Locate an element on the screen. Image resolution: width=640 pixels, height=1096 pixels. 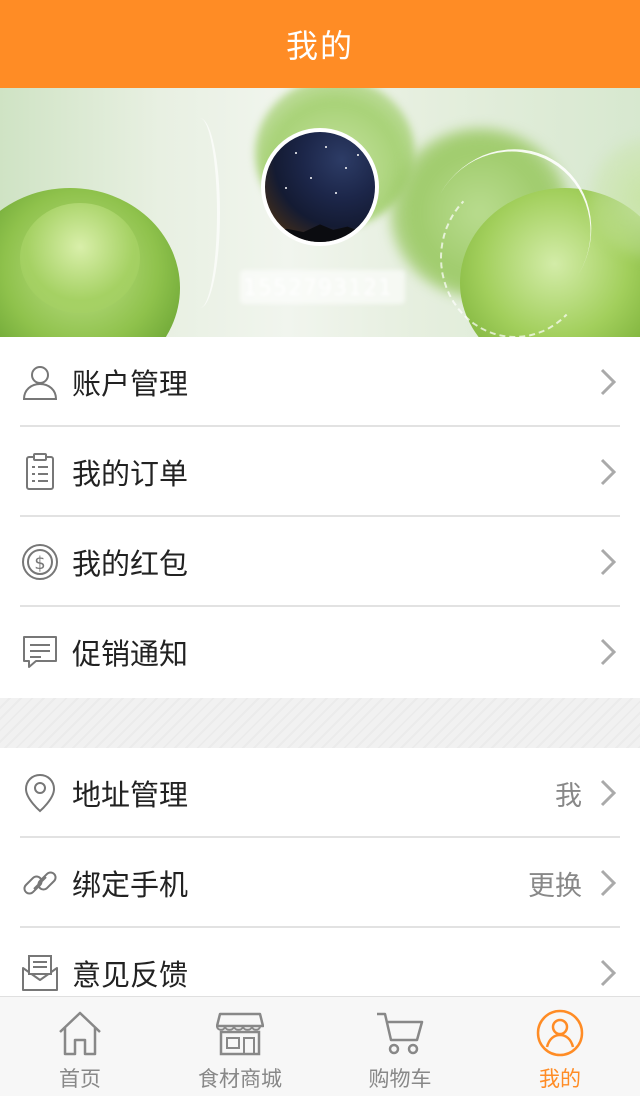
tab-label: 购物车 is located at coordinates (400, 1079).